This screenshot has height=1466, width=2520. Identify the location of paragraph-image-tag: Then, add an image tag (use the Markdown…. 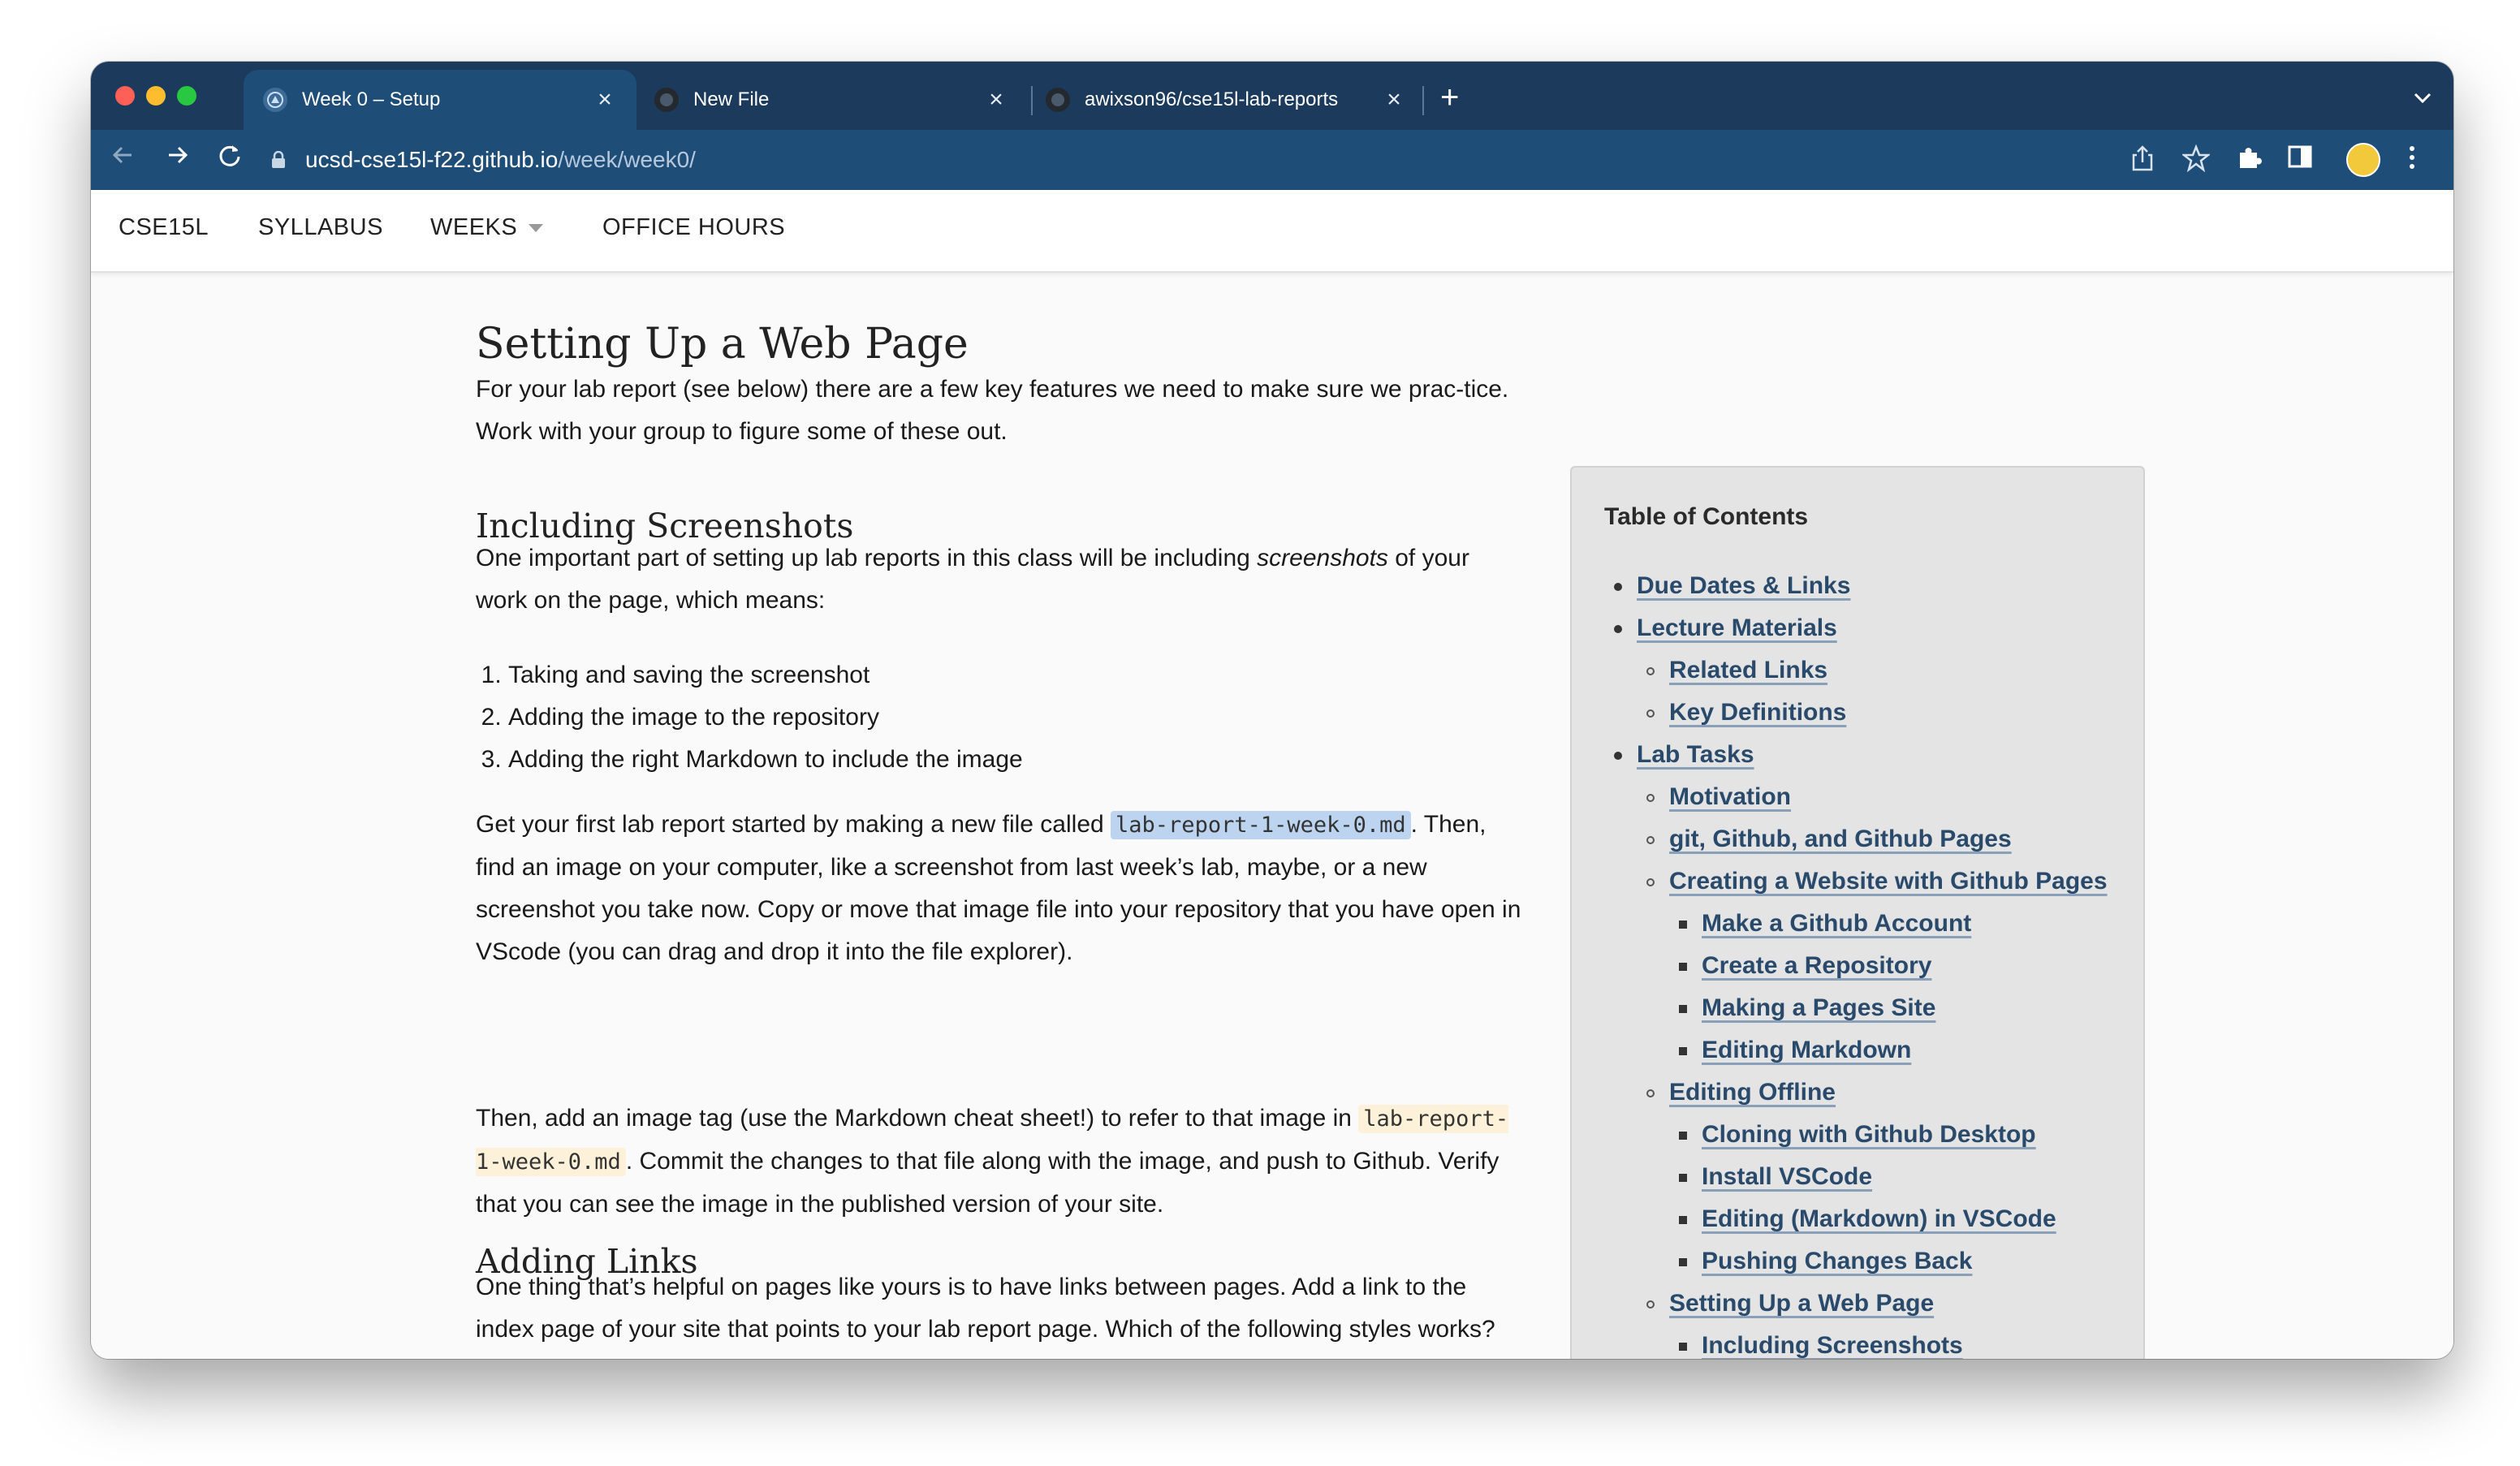
(1000, 1161).